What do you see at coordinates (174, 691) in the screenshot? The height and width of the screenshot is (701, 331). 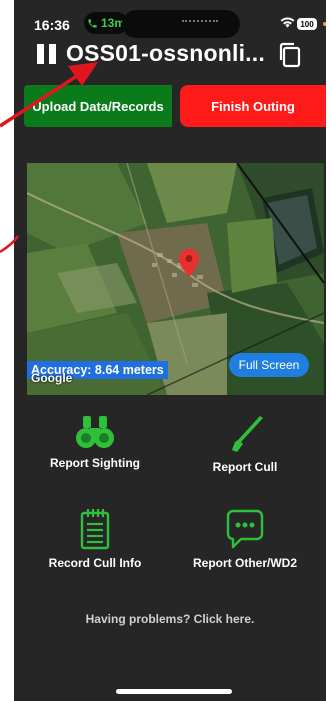 I see `home-indicator` at bounding box center [174, 691].